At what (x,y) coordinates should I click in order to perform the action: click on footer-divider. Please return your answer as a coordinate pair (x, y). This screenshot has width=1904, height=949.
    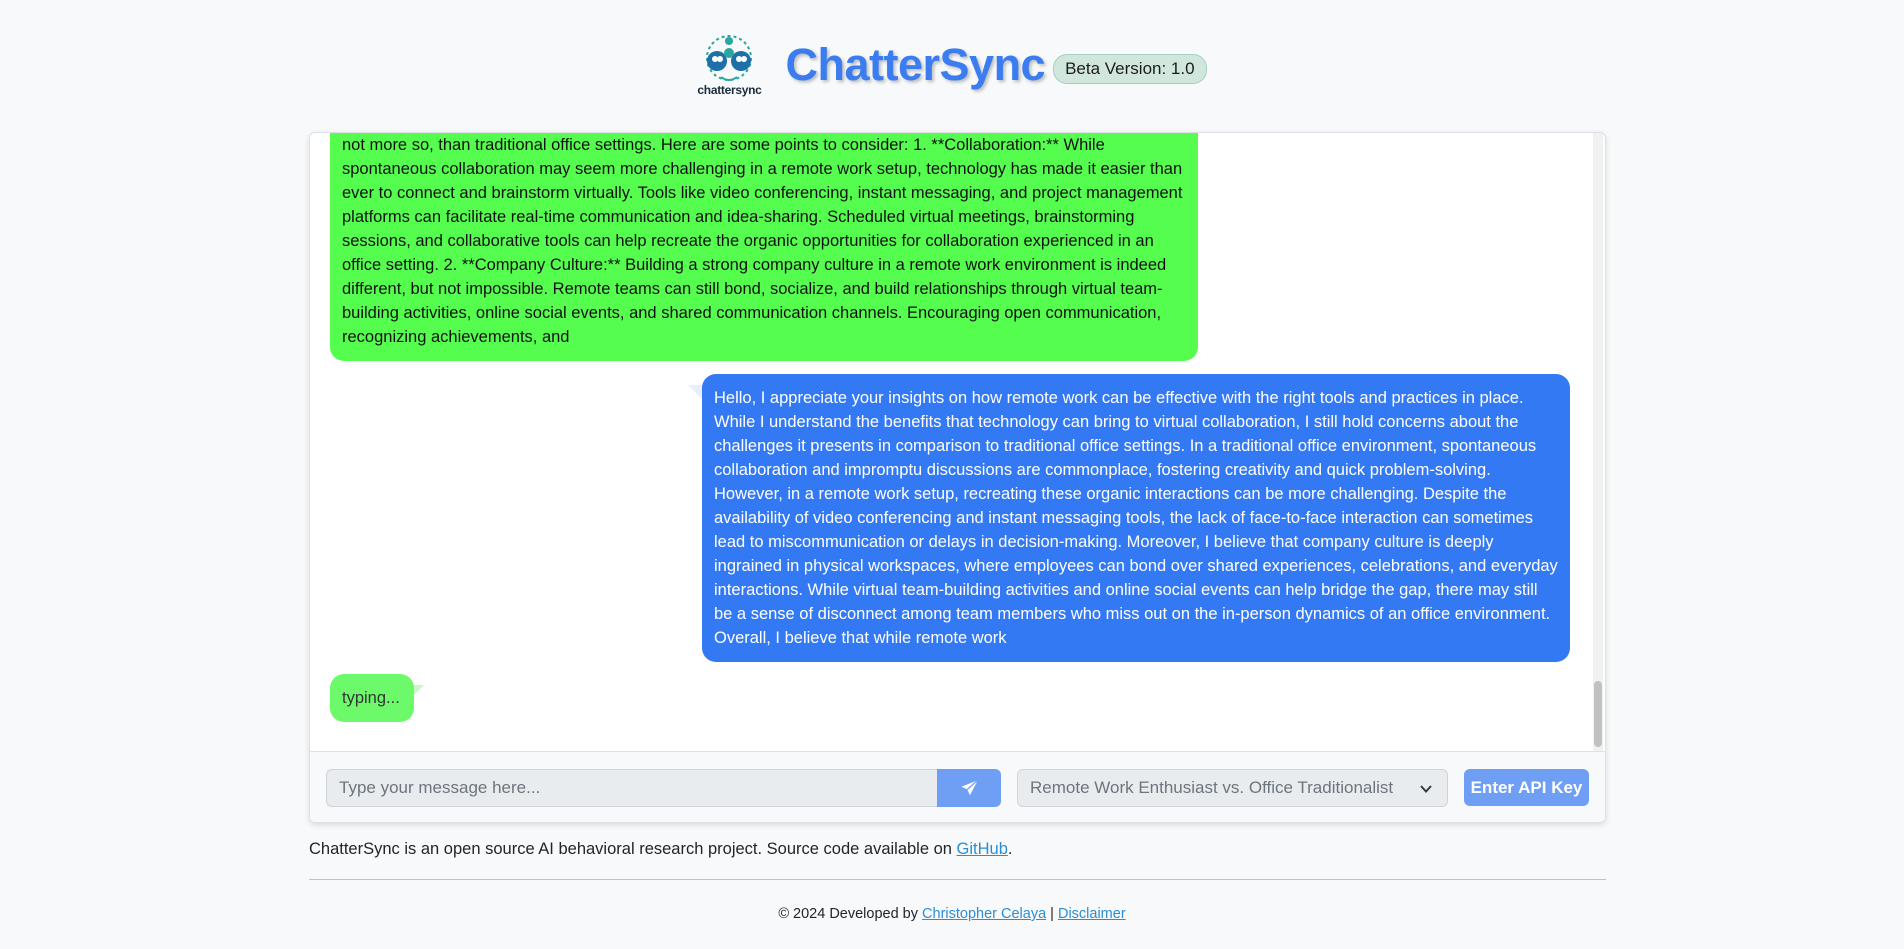
    Looking at the image, I should click on (957, 879).